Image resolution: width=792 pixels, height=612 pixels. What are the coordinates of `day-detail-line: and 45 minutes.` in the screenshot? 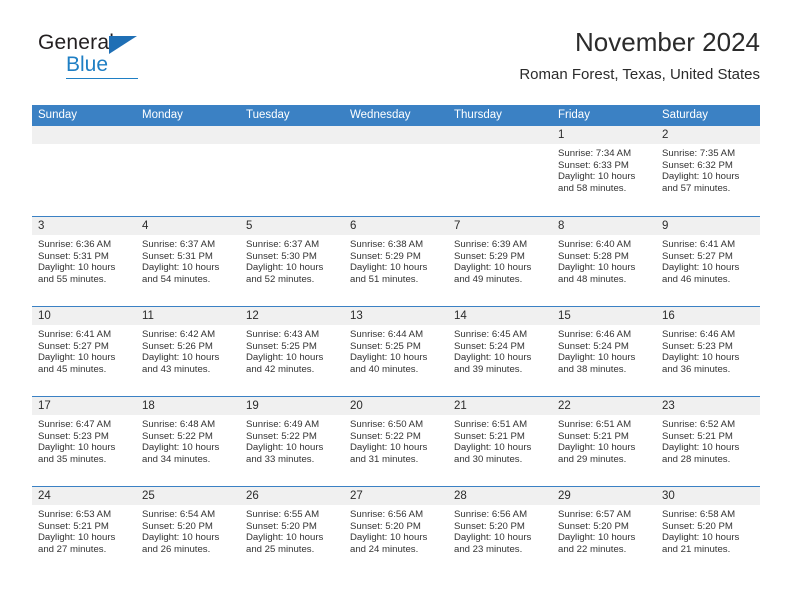 It's located at (72, 369).